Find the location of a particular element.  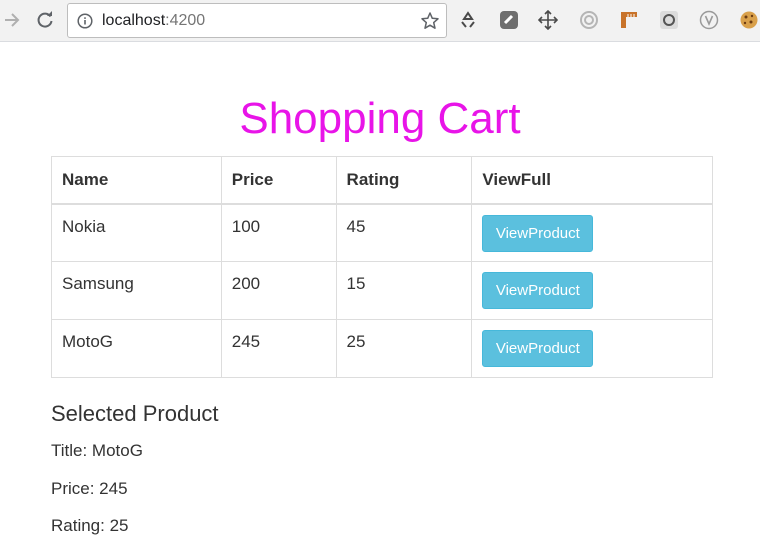

extension-square is located at coordinates (509, 20).